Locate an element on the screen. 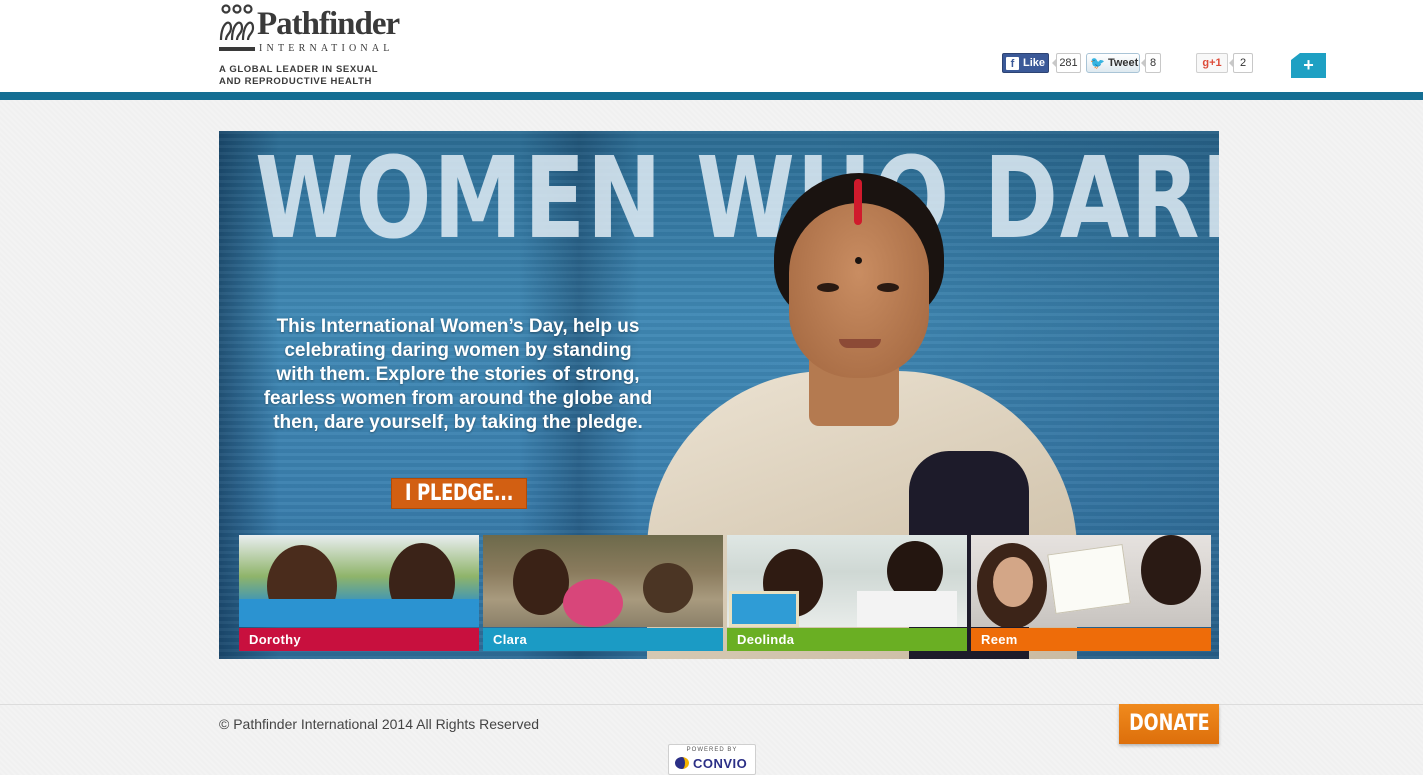 The height and width of the screenshot is (775, 1423). deolinda-photo is located at coordinates (847, 581).